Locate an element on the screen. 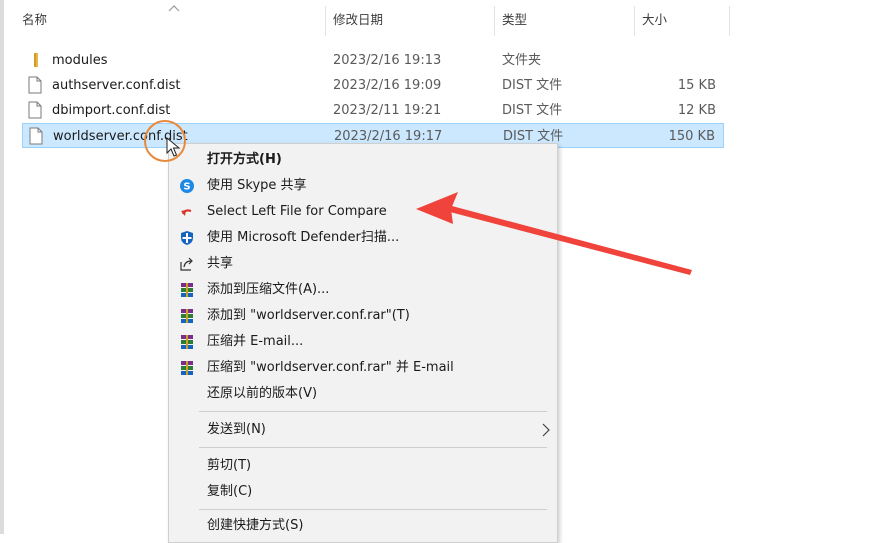 This screenshot has height=543, width=884. menu-item-skype-share: S 使用 Skype 共享 is located at coordinates (363, 186).